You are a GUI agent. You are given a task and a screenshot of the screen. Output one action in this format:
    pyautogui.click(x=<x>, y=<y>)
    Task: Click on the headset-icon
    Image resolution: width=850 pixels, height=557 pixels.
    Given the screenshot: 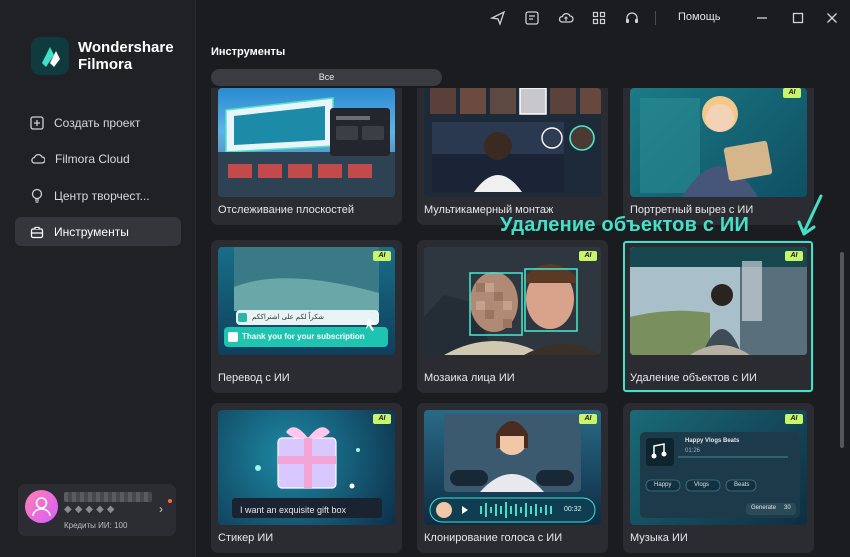 What is the action you would take?
    pyautogui.click(x=632, y=18)
    